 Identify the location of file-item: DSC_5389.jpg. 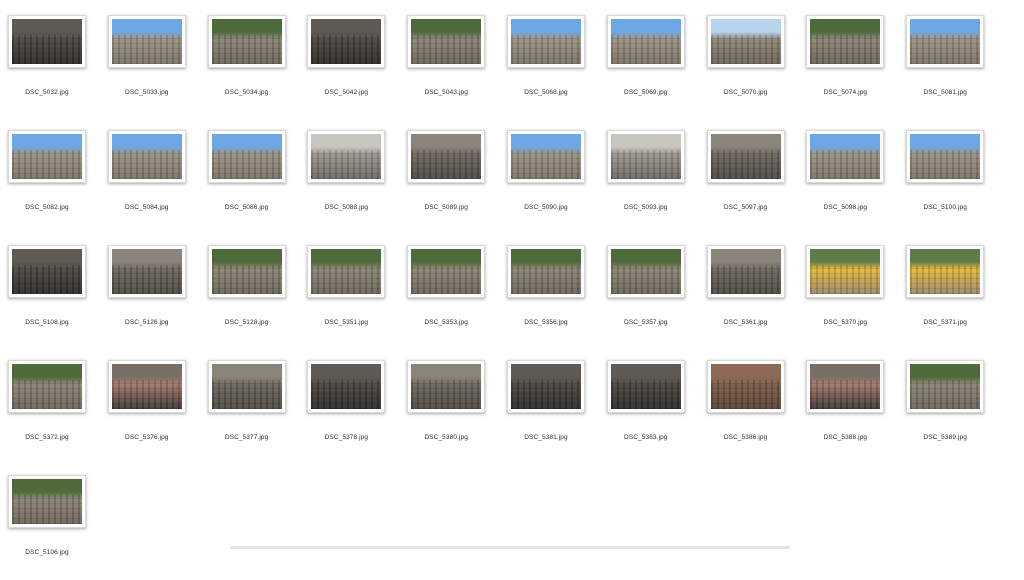
(945, 412).